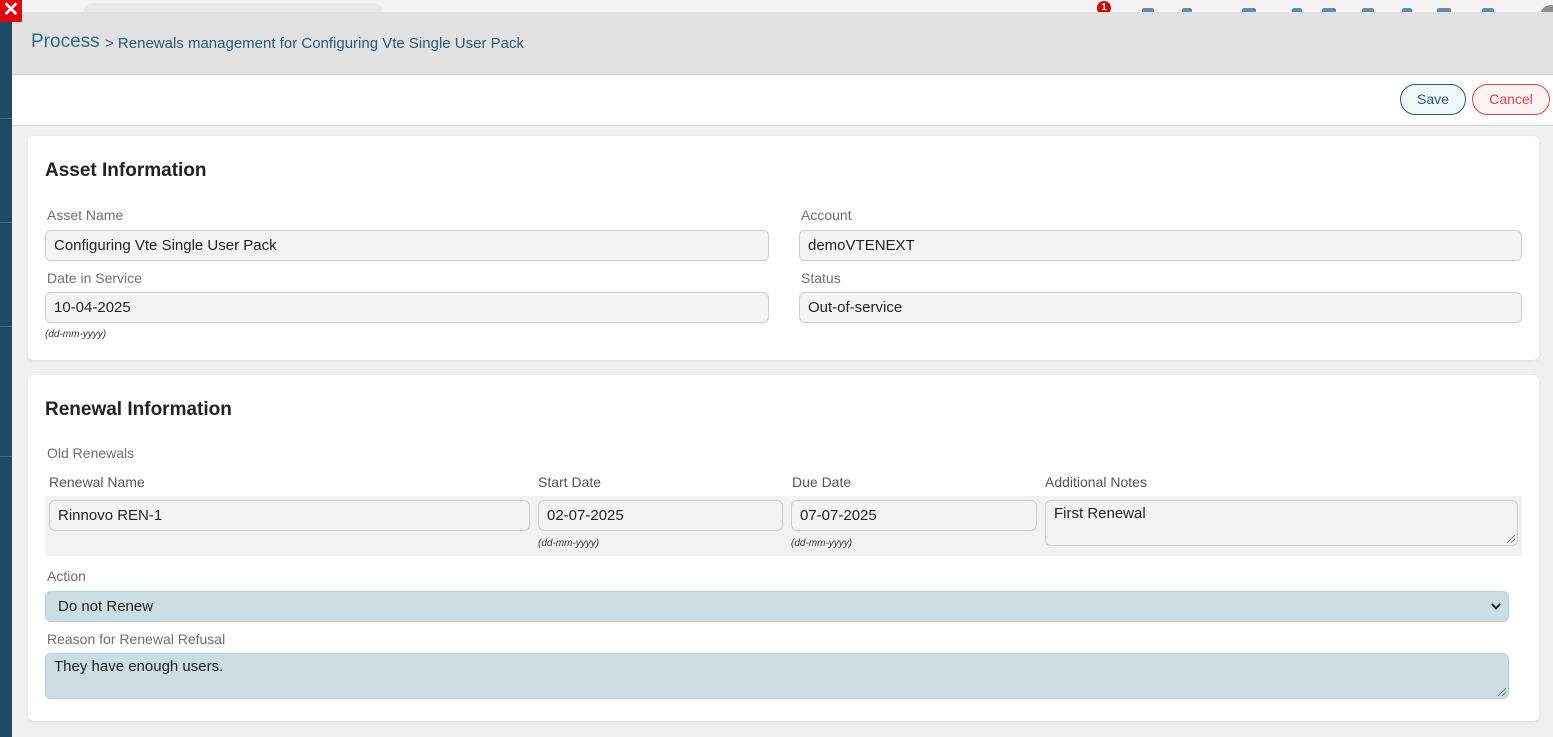  I want to click on reason-textarea: They have enough users., so click(777, 676).